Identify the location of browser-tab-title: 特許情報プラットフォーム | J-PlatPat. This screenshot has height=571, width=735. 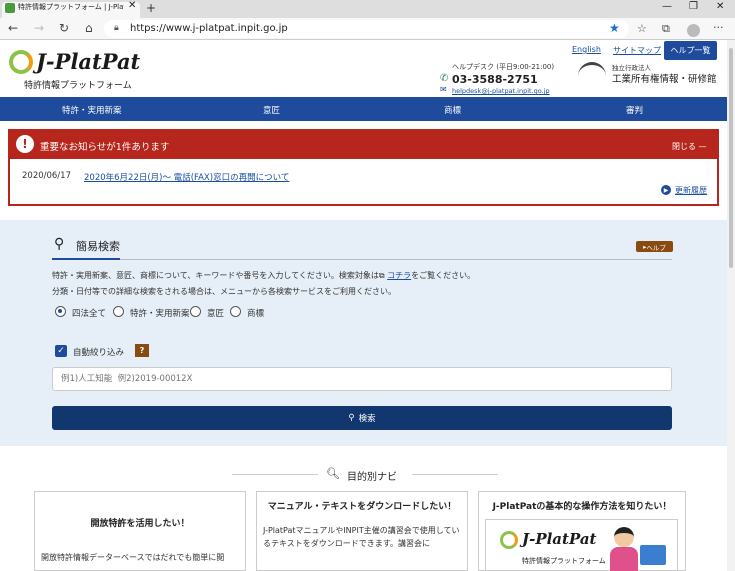
(71, 7).